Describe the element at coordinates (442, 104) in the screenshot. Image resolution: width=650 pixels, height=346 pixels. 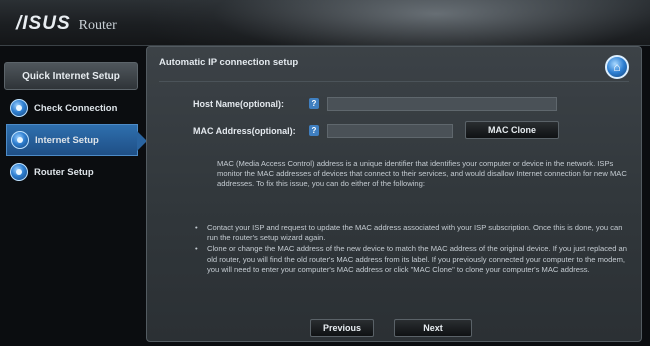
I see `host-name-input` at that location.